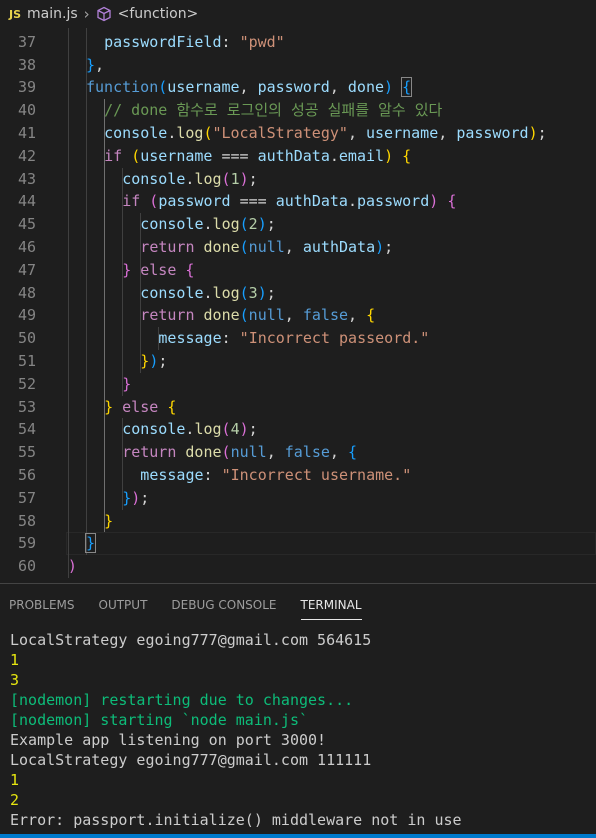 The height and width of the screenshot is (838, 596). I want to click on code-text: return done(null, false, {, so click(239, 452).